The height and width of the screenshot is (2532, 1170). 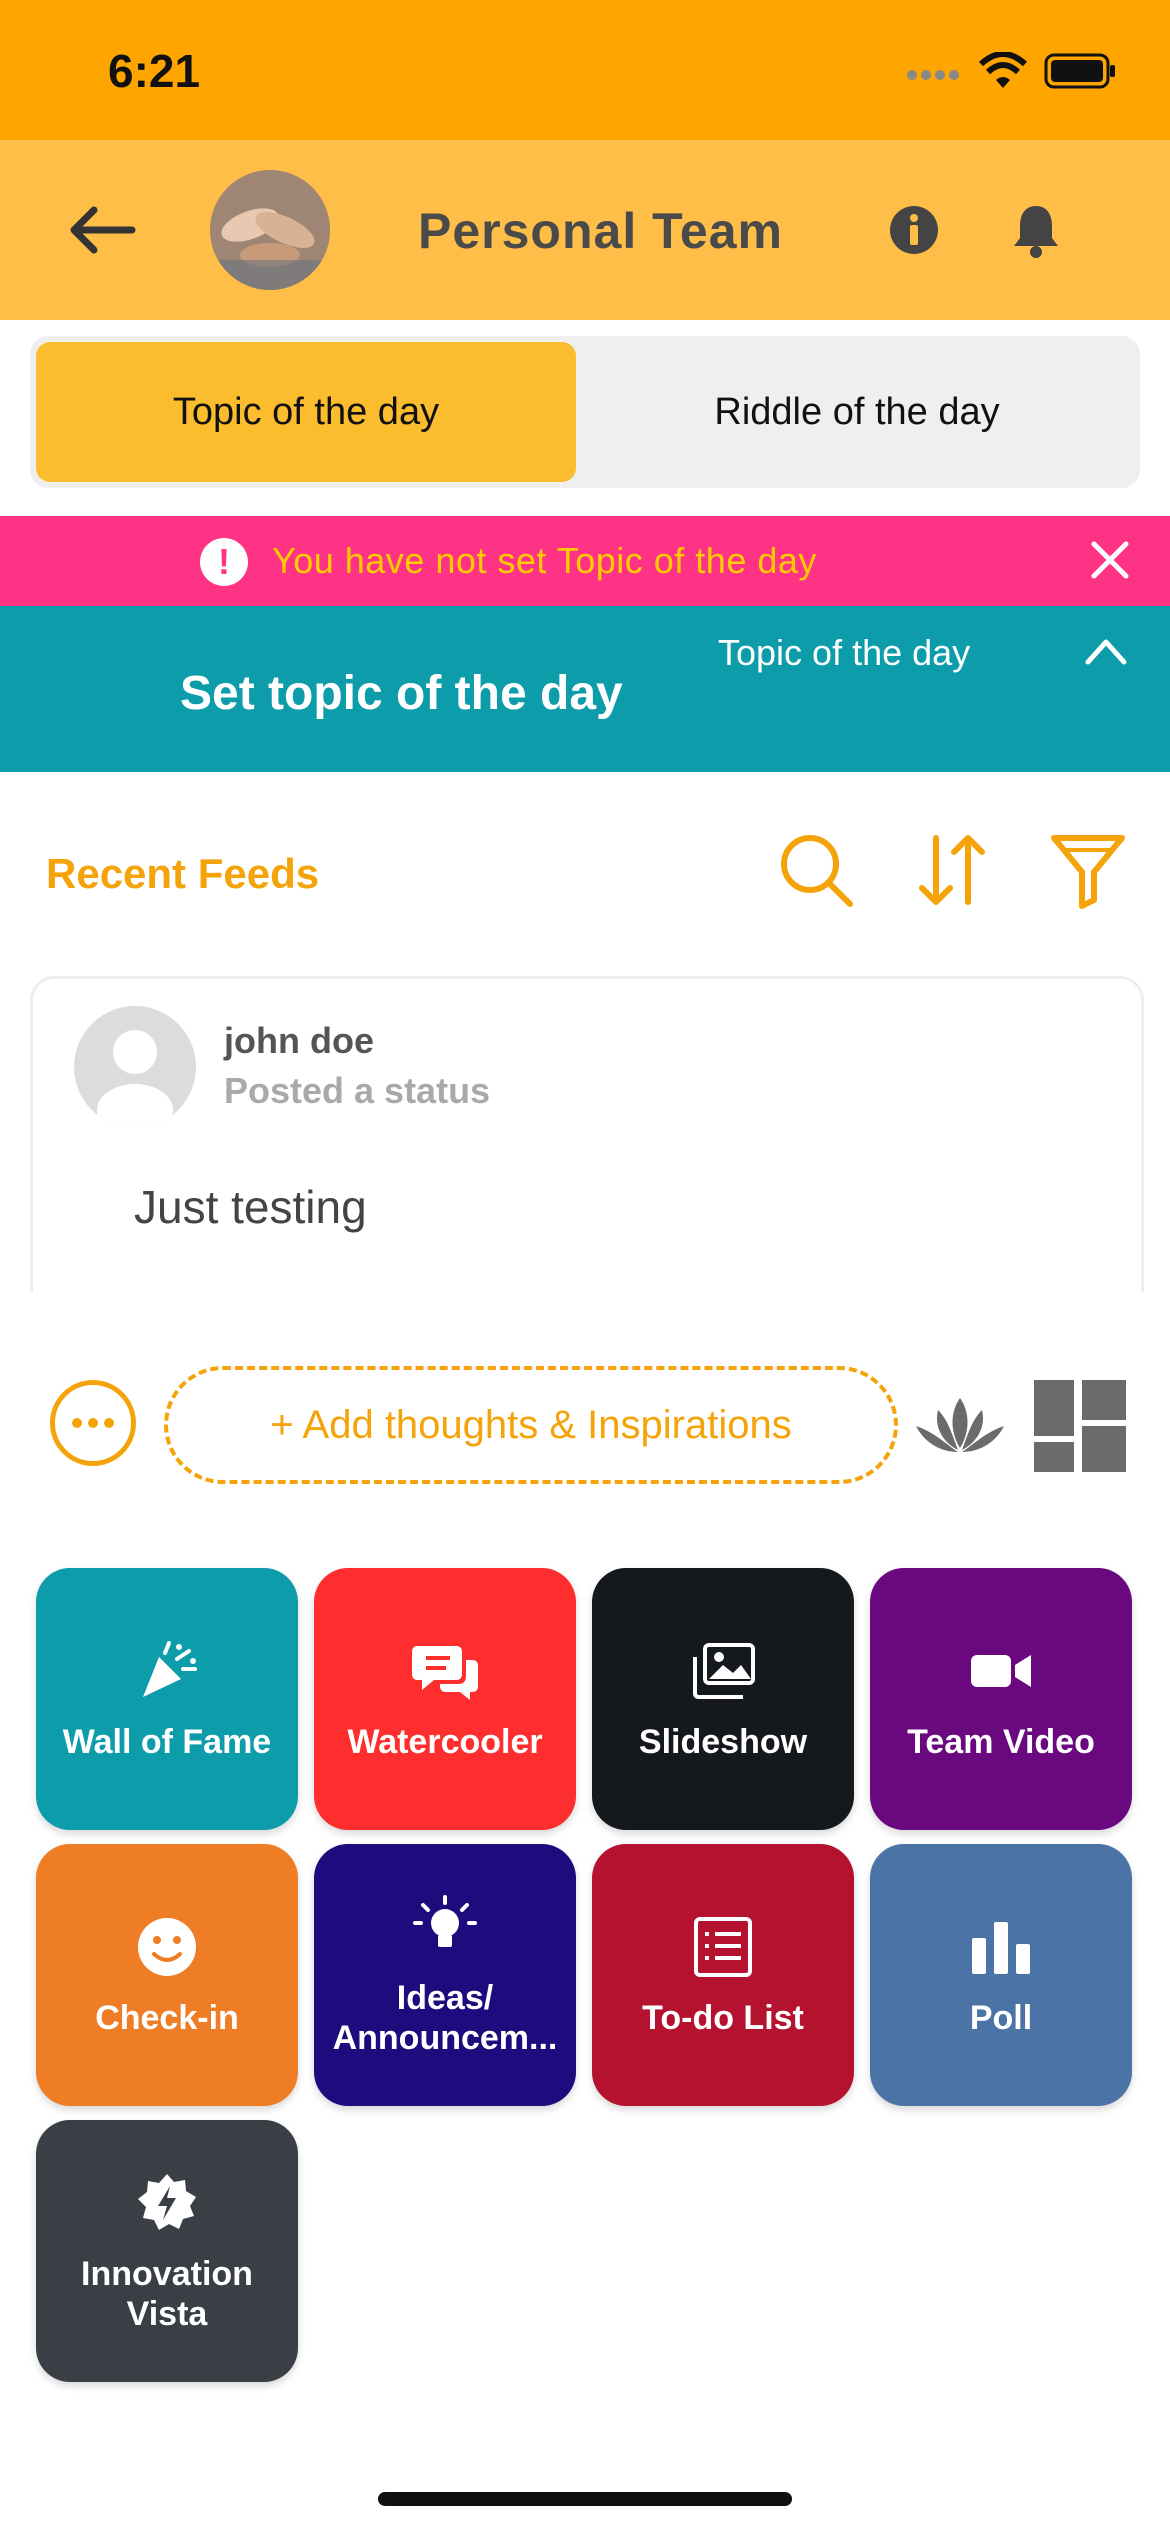 What do you see at coordinates (183, 873) in the screenshot?
I see `recent-feeds-title: Recent Feeds` at bounding box center [183, 873].